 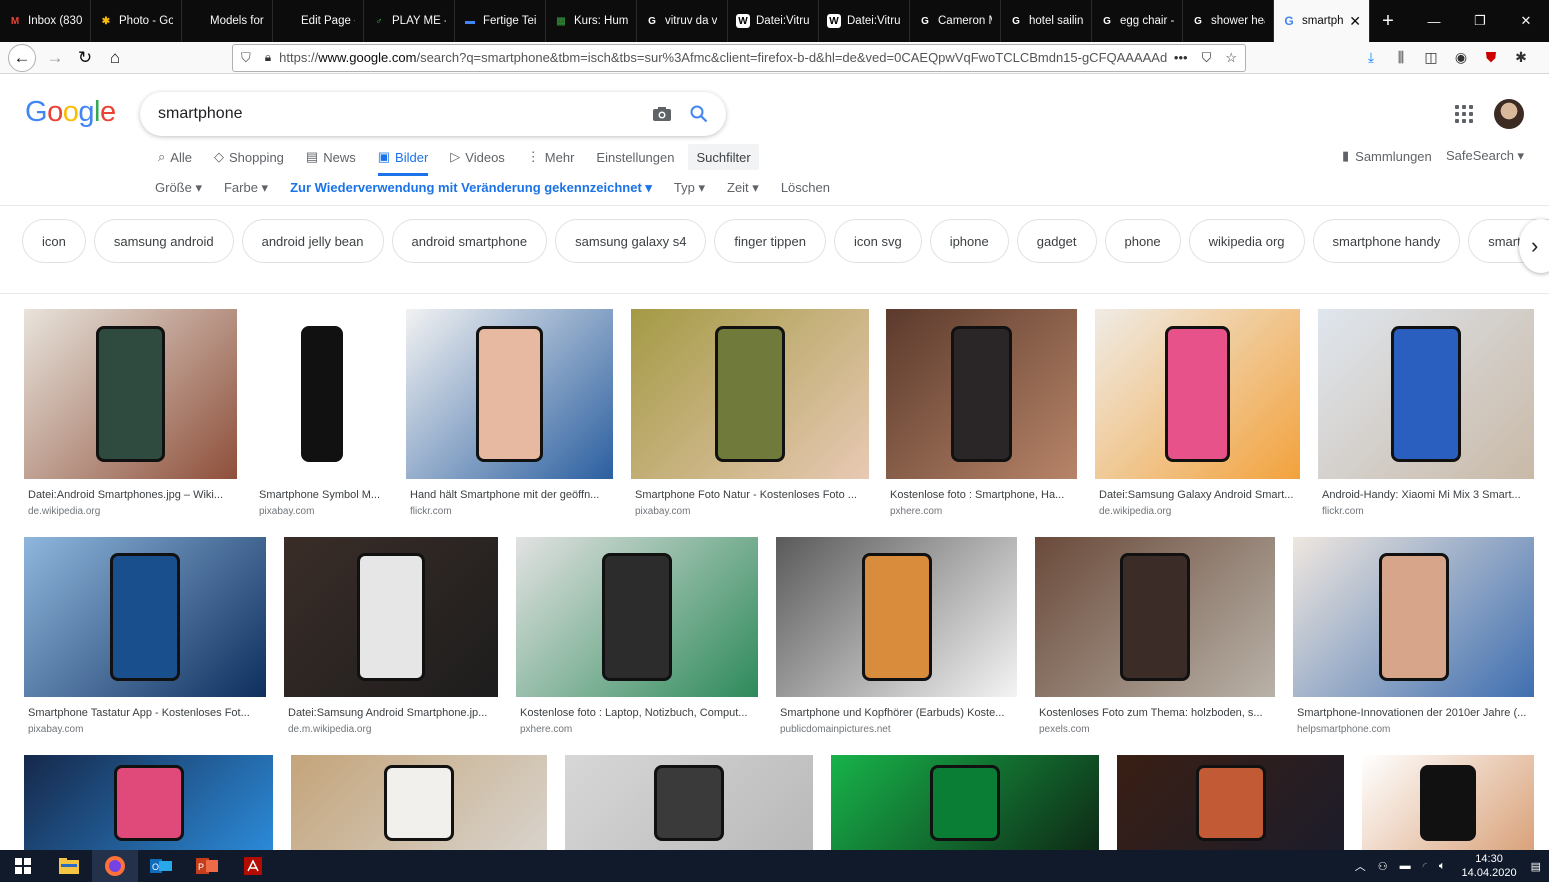 What do you see at coordinates (1405, 866) in the screenshot?
I see `battery-icon: ▬` at bounding box center [1405, 866].